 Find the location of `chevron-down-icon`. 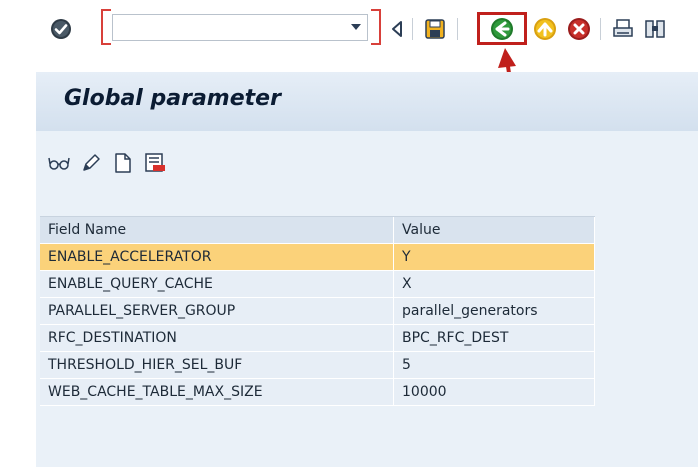

chevron-down-icon is located at coordinates (356, 27).